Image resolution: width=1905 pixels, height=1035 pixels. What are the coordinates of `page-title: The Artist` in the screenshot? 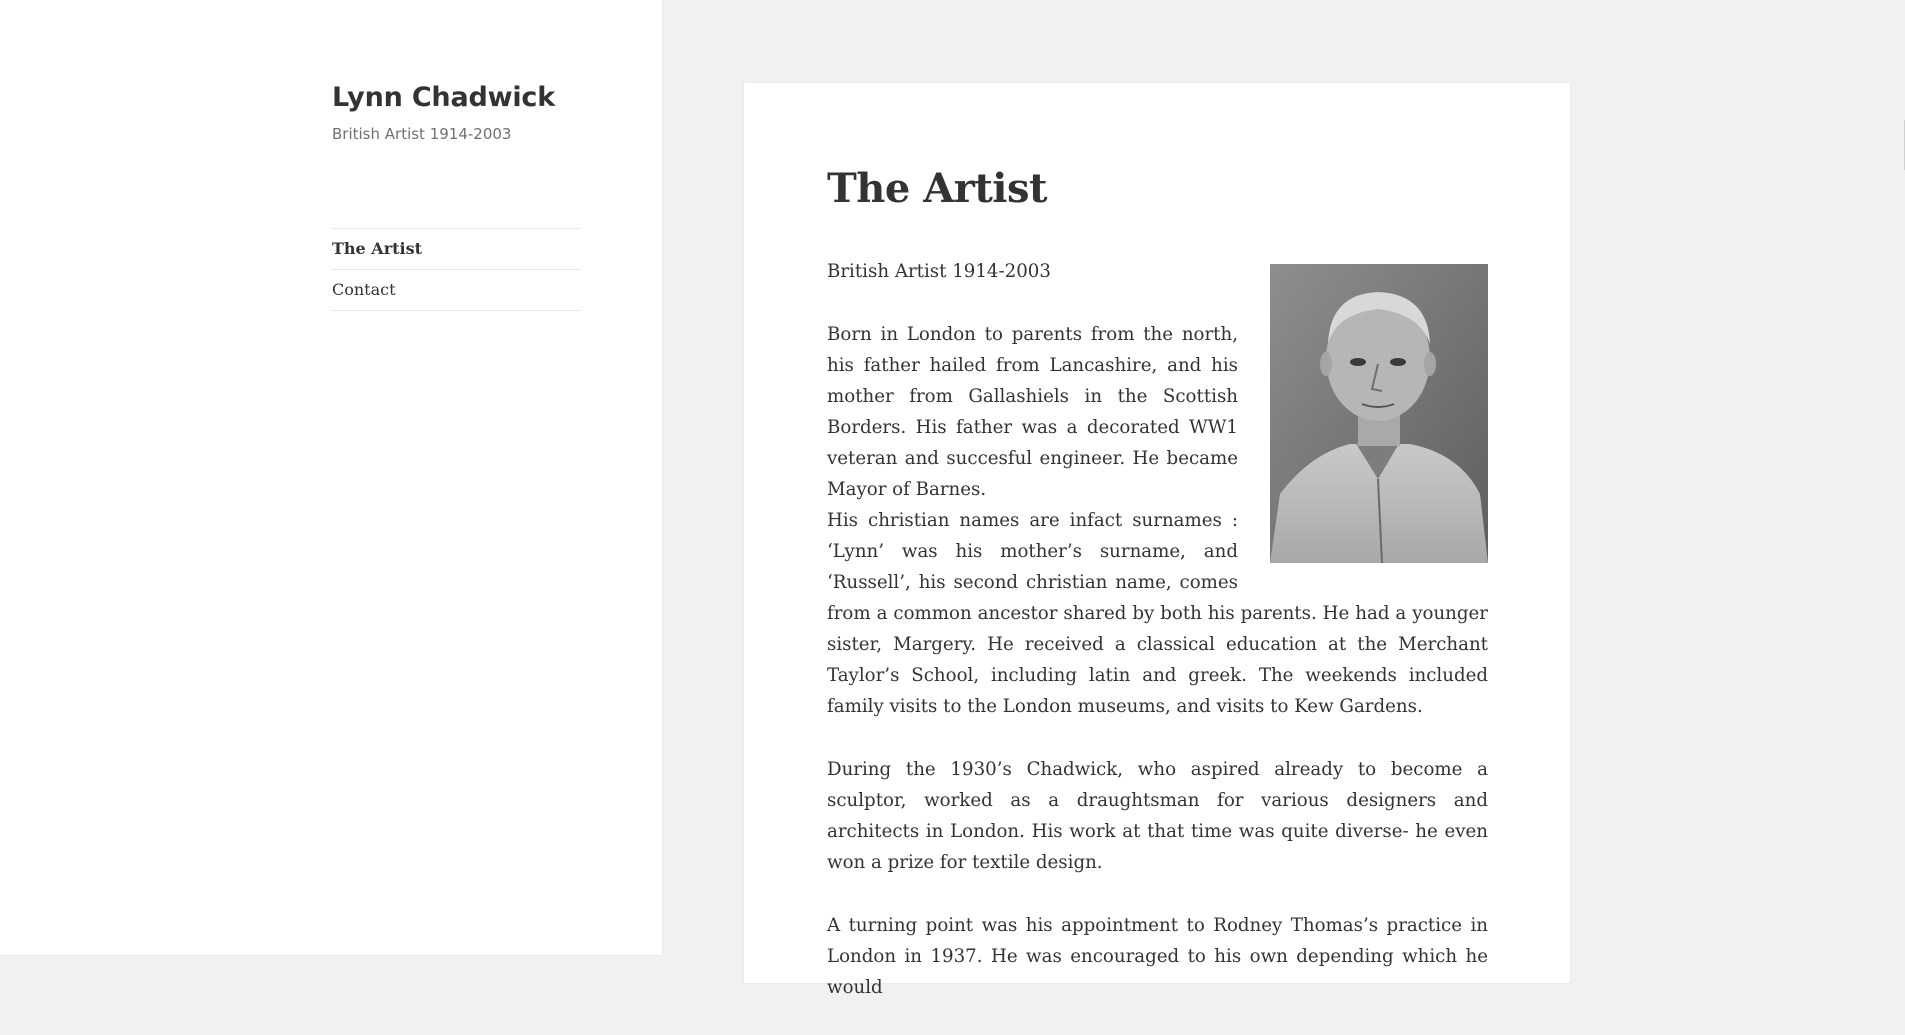 It's located at (937, 188).